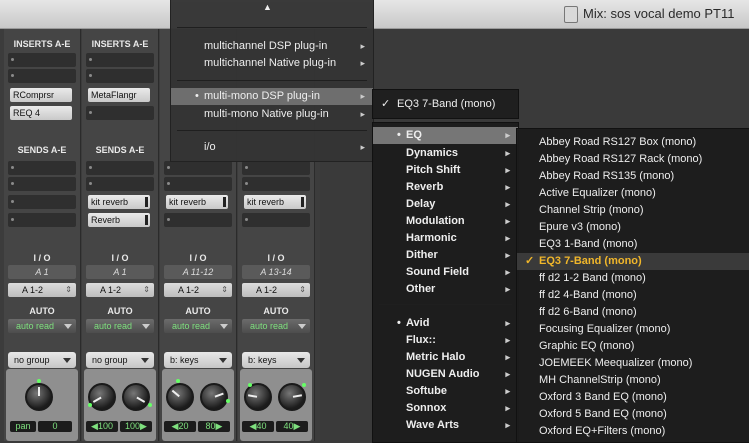 The height and width of the screenshot is (443, 749). I want to click on pan-value: 0, so click(55, 426).